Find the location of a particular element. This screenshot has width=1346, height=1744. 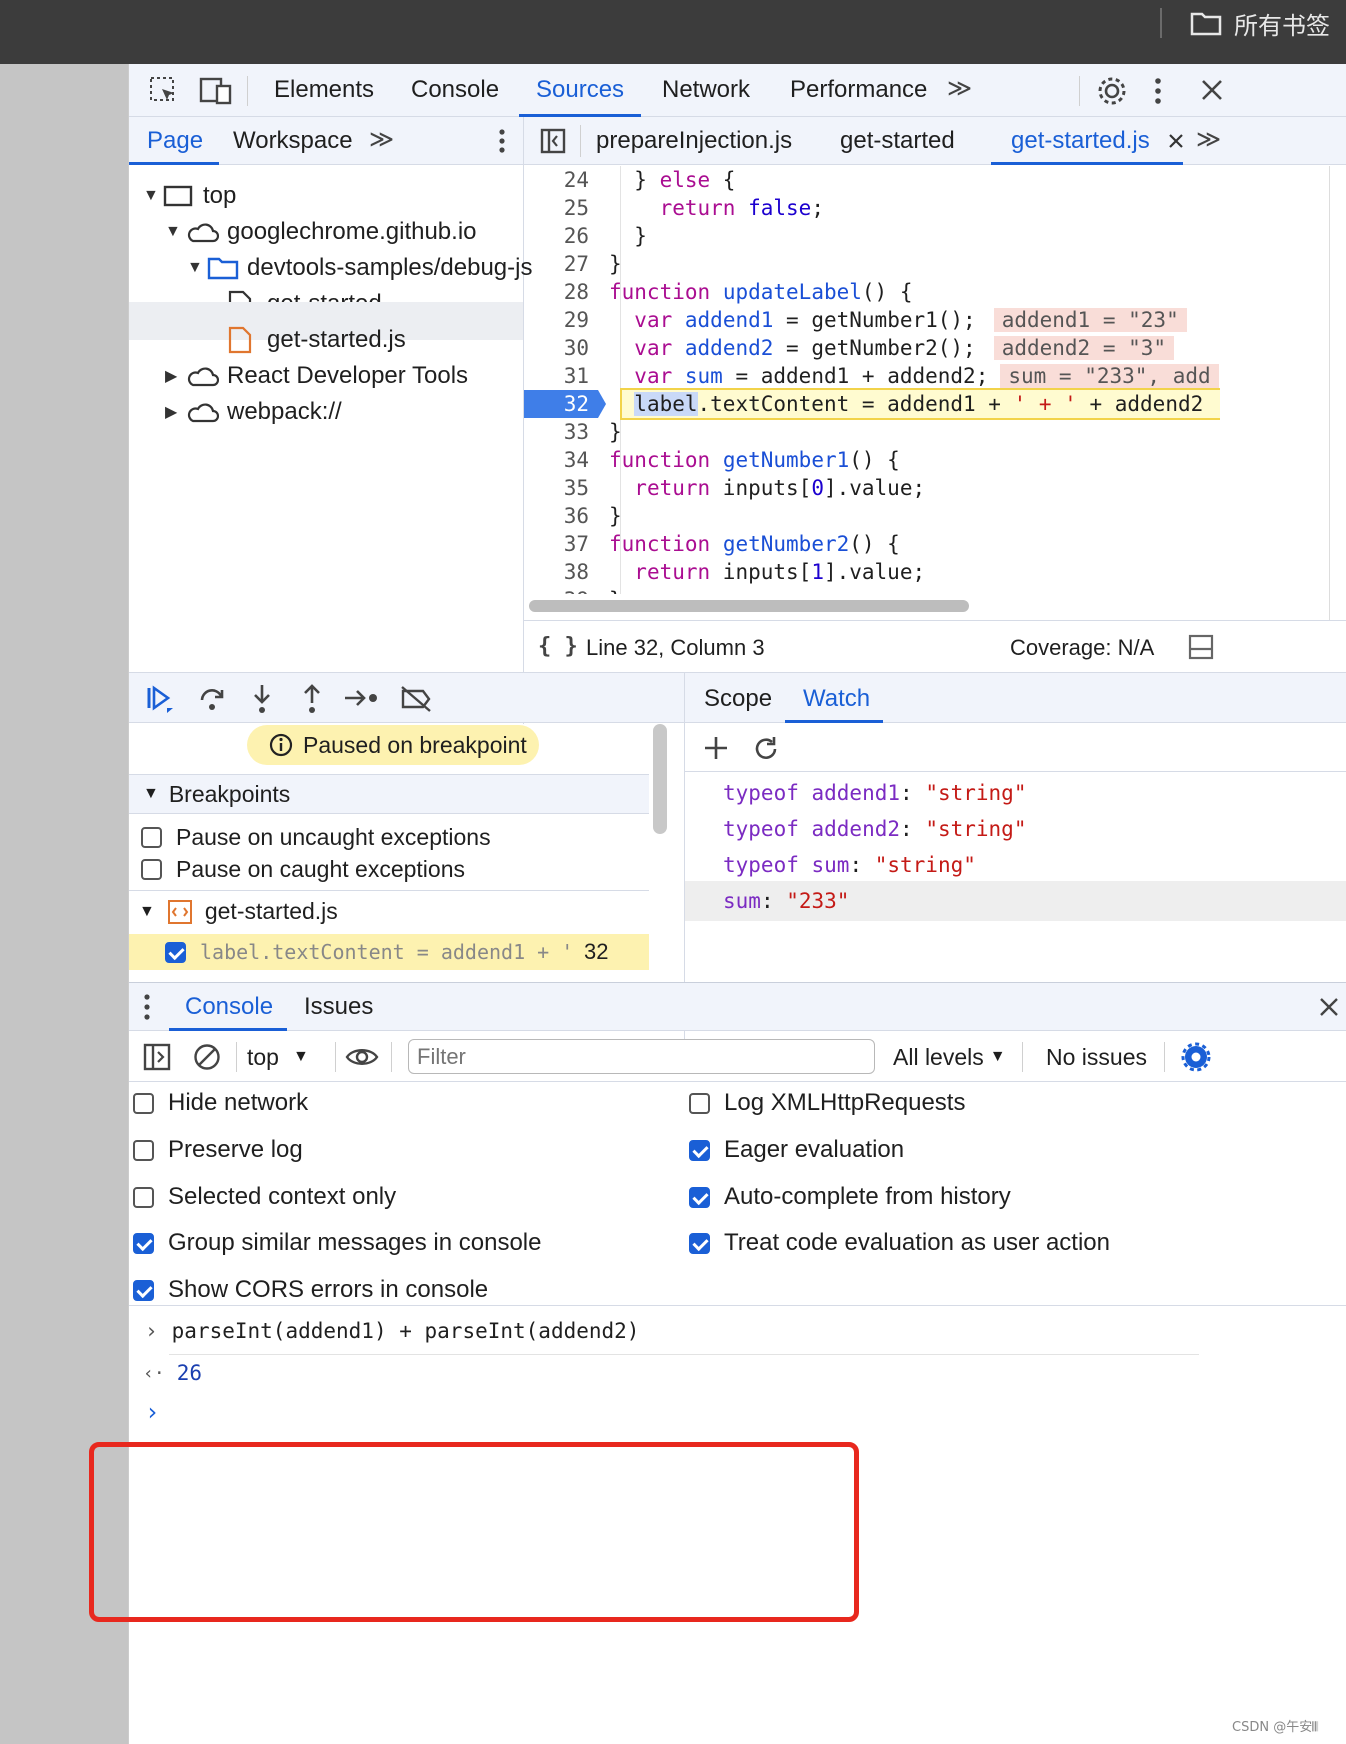

refresh-icon is located at coordinates (766, 749).